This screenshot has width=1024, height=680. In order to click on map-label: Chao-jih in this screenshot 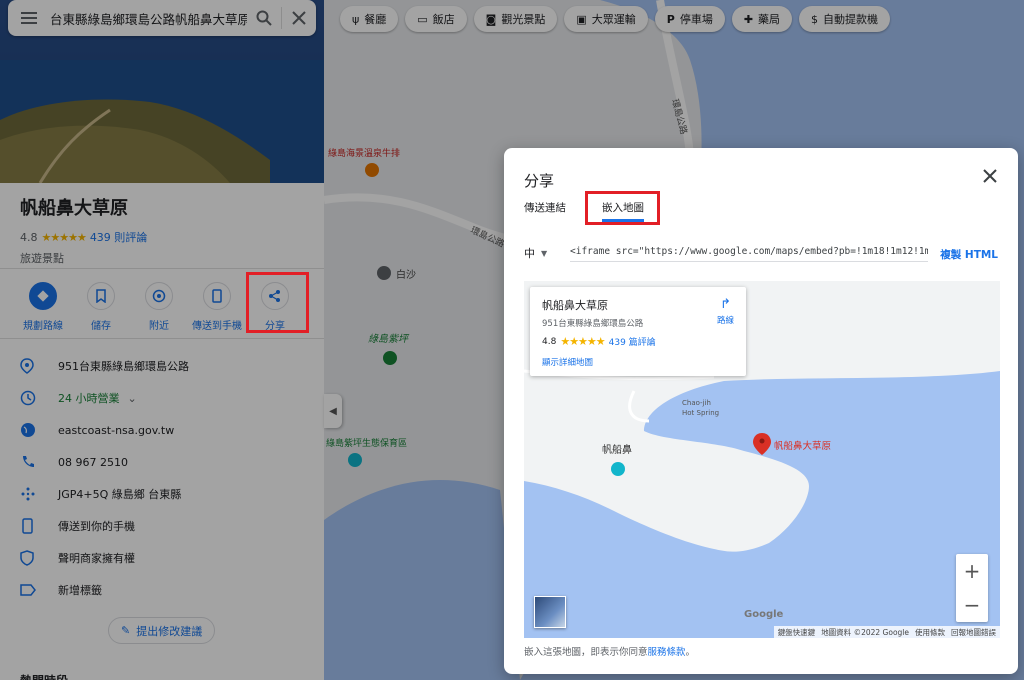, I will do `click(696, 403)`.